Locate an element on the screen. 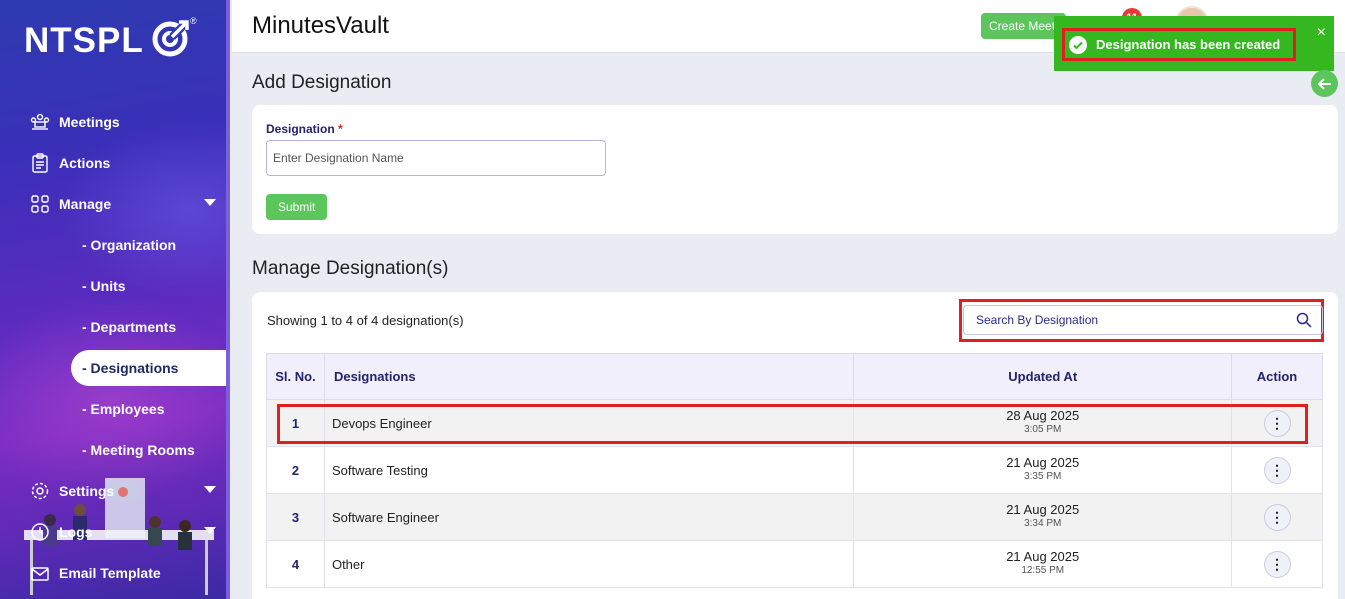 The image size is (1345, 599). grid-icon is located at coordinates (40, 204).